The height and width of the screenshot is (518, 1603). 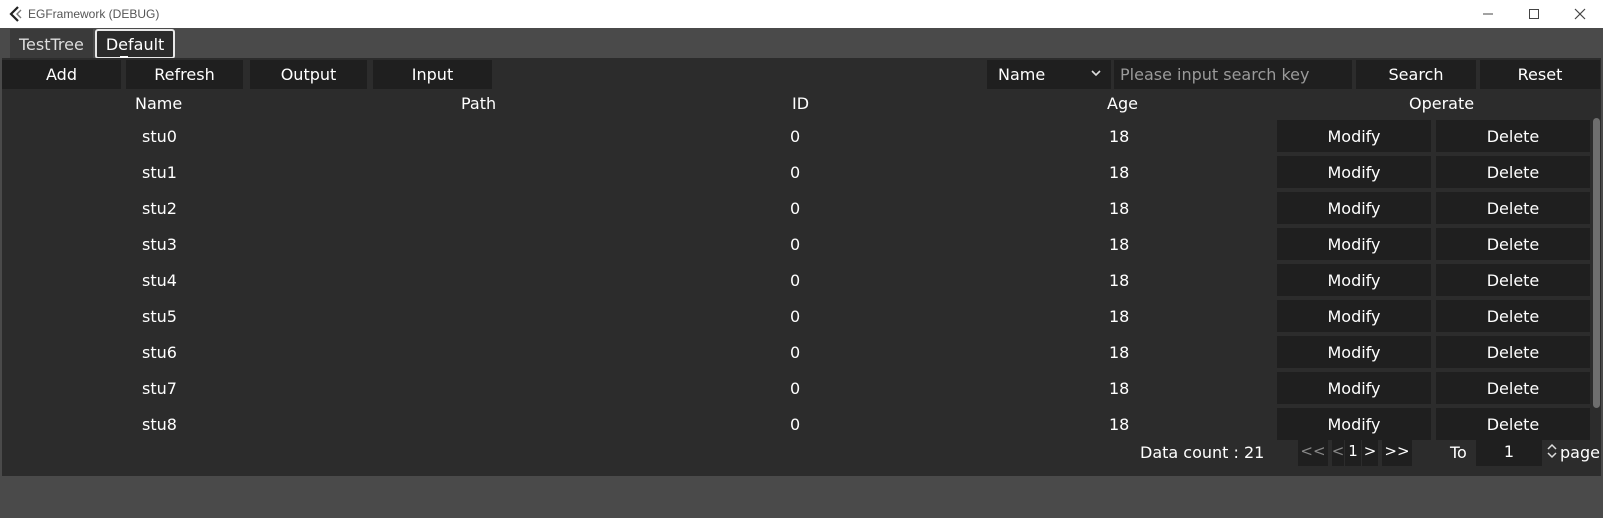 I want to click on table-scrollbar, so click(x=1596, y=263).